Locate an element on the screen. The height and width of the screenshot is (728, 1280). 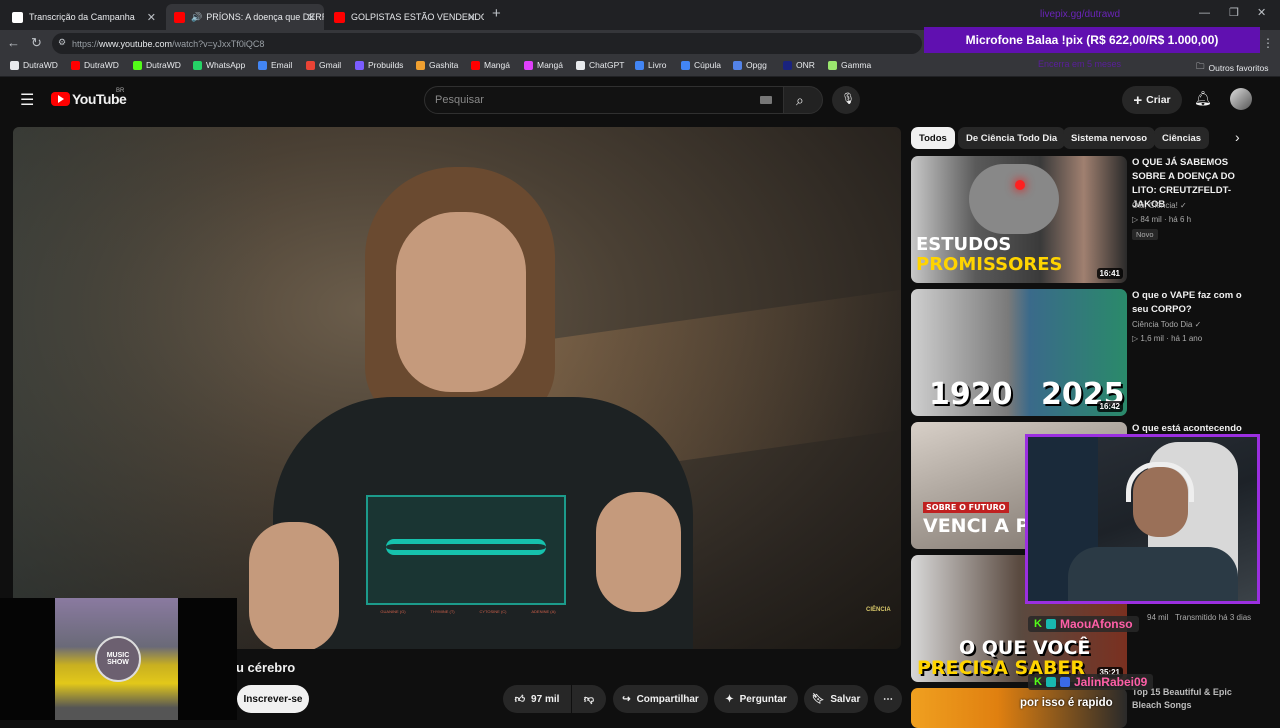
tab-transcricao: Transcrição da Campanha ✕ is located at coordinates (84, 17).